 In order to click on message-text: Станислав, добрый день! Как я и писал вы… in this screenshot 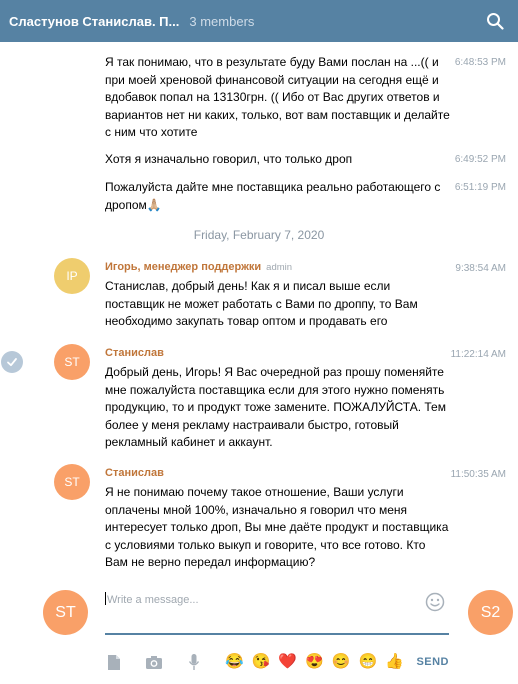, I will do `click(261, 303)`.